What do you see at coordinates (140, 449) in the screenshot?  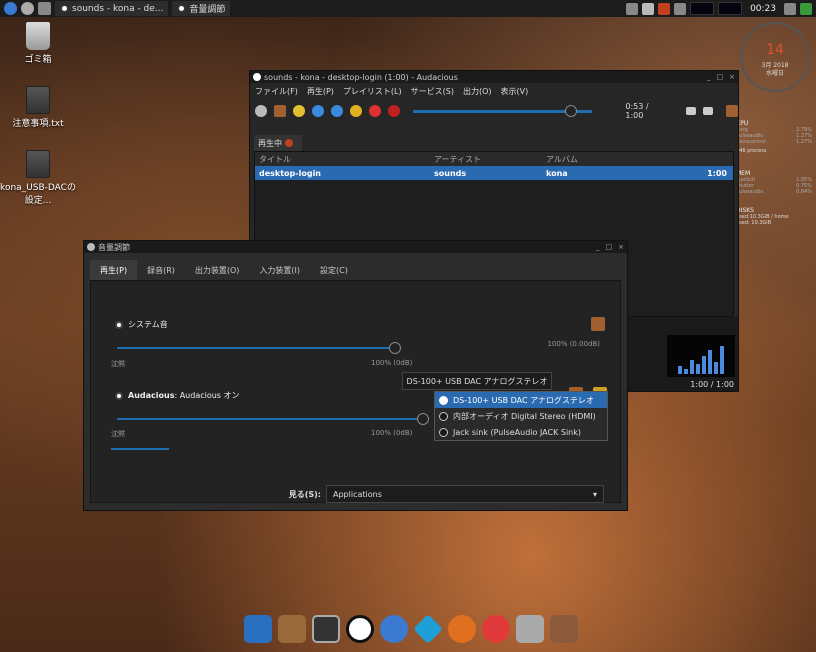 I see `peak-meter` at bounding box center [140, 449].